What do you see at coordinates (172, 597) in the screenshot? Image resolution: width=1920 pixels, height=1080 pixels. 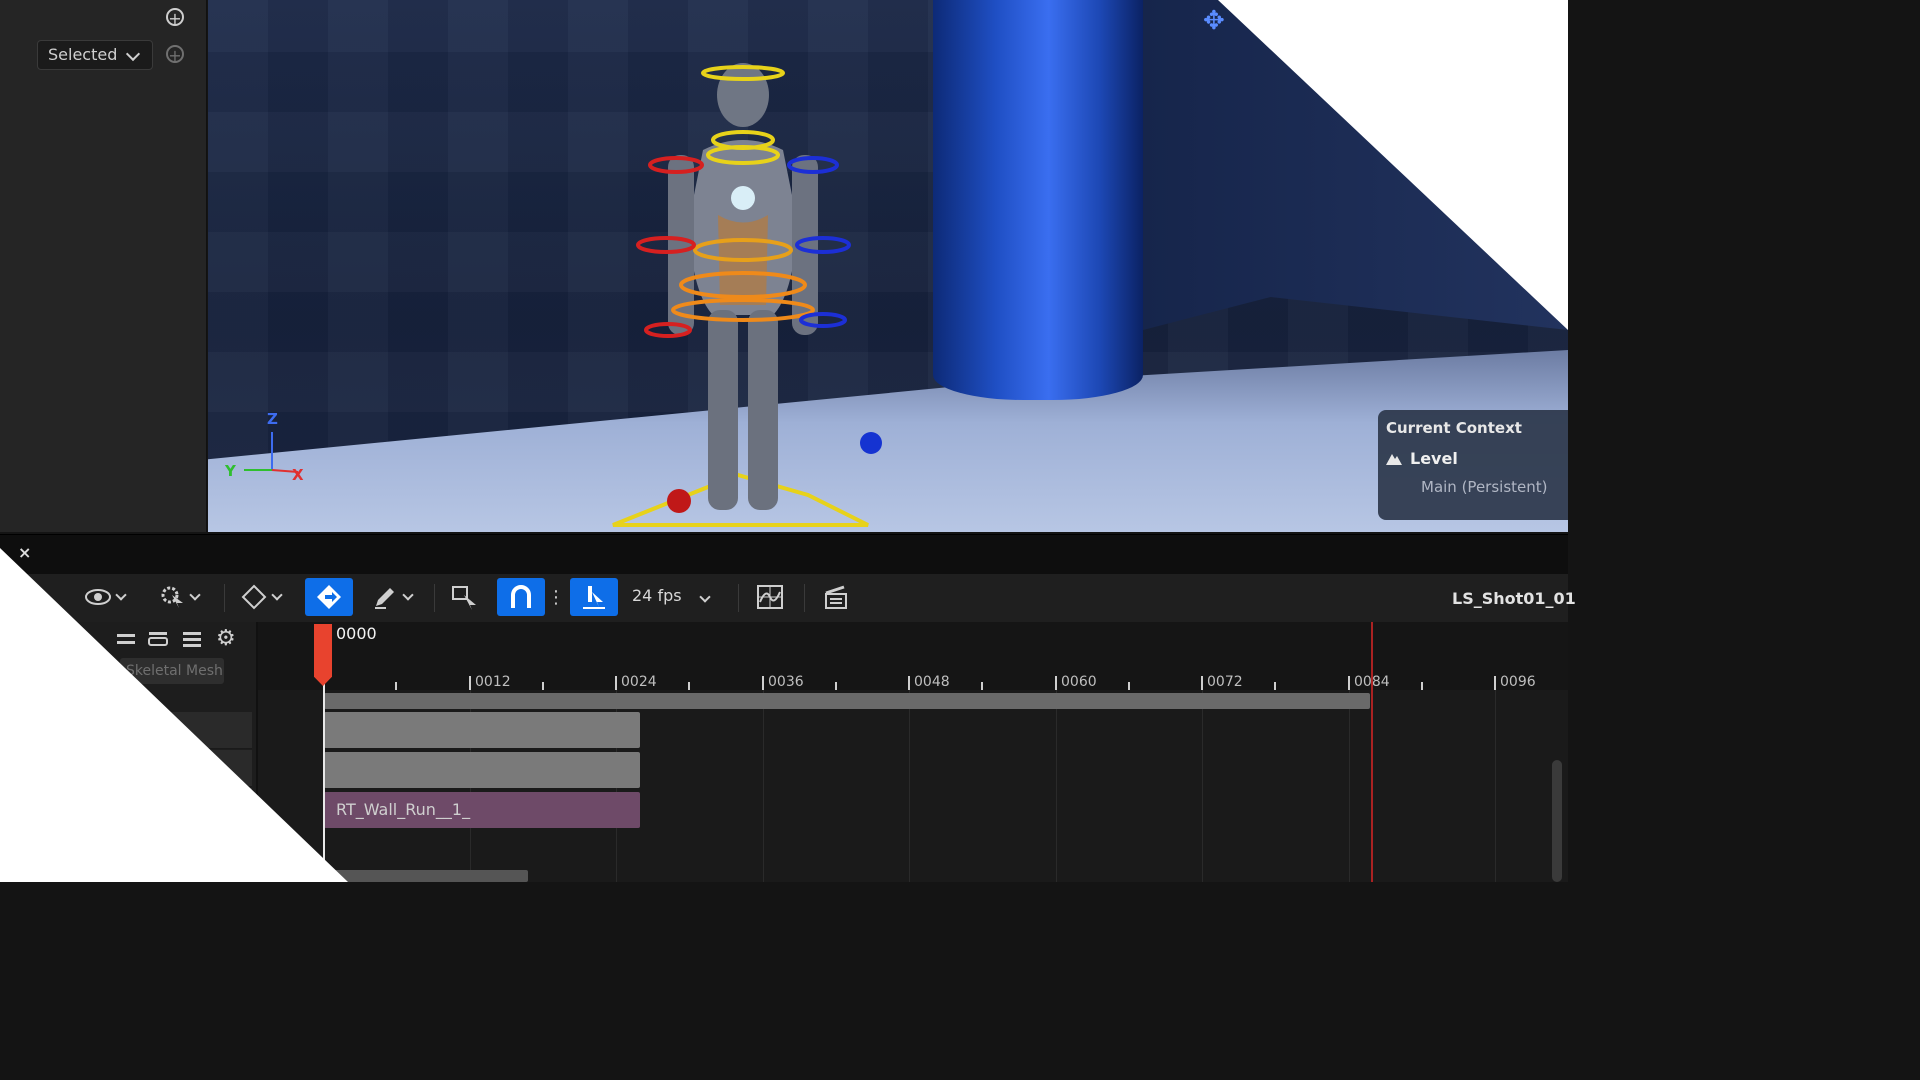 I see `selection-gear-icon` at bounding box center [172, 597].